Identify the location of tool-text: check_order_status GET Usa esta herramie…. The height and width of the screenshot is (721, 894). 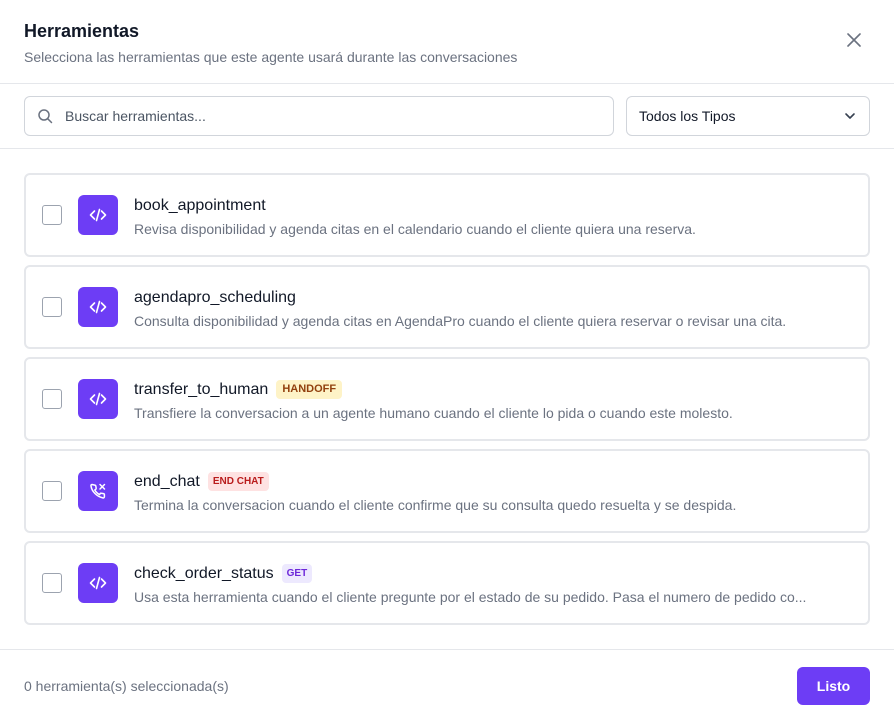
(501, 583).